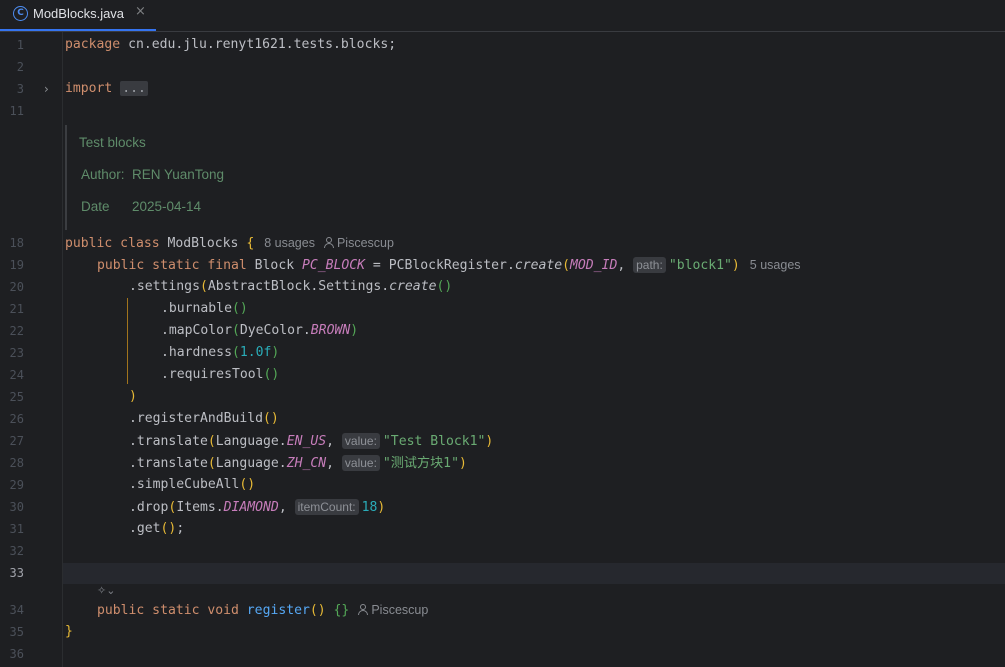 This screenshot has width=1005, height=667. I want to click on code-line: .hardness(1.0f), so click(220, 353).